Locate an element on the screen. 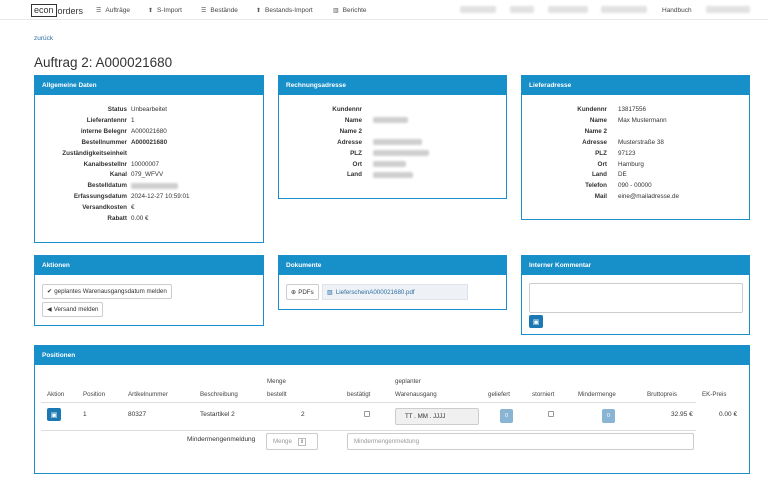  col-header-aktion: Aktion is located at coordinates (56, 394).